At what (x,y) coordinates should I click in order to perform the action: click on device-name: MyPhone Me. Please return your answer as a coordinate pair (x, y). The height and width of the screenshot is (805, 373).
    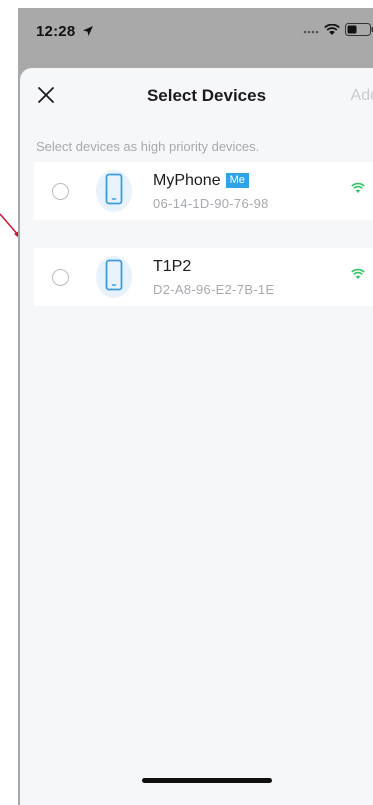
    Looking at the image, I should click on (201, 181).